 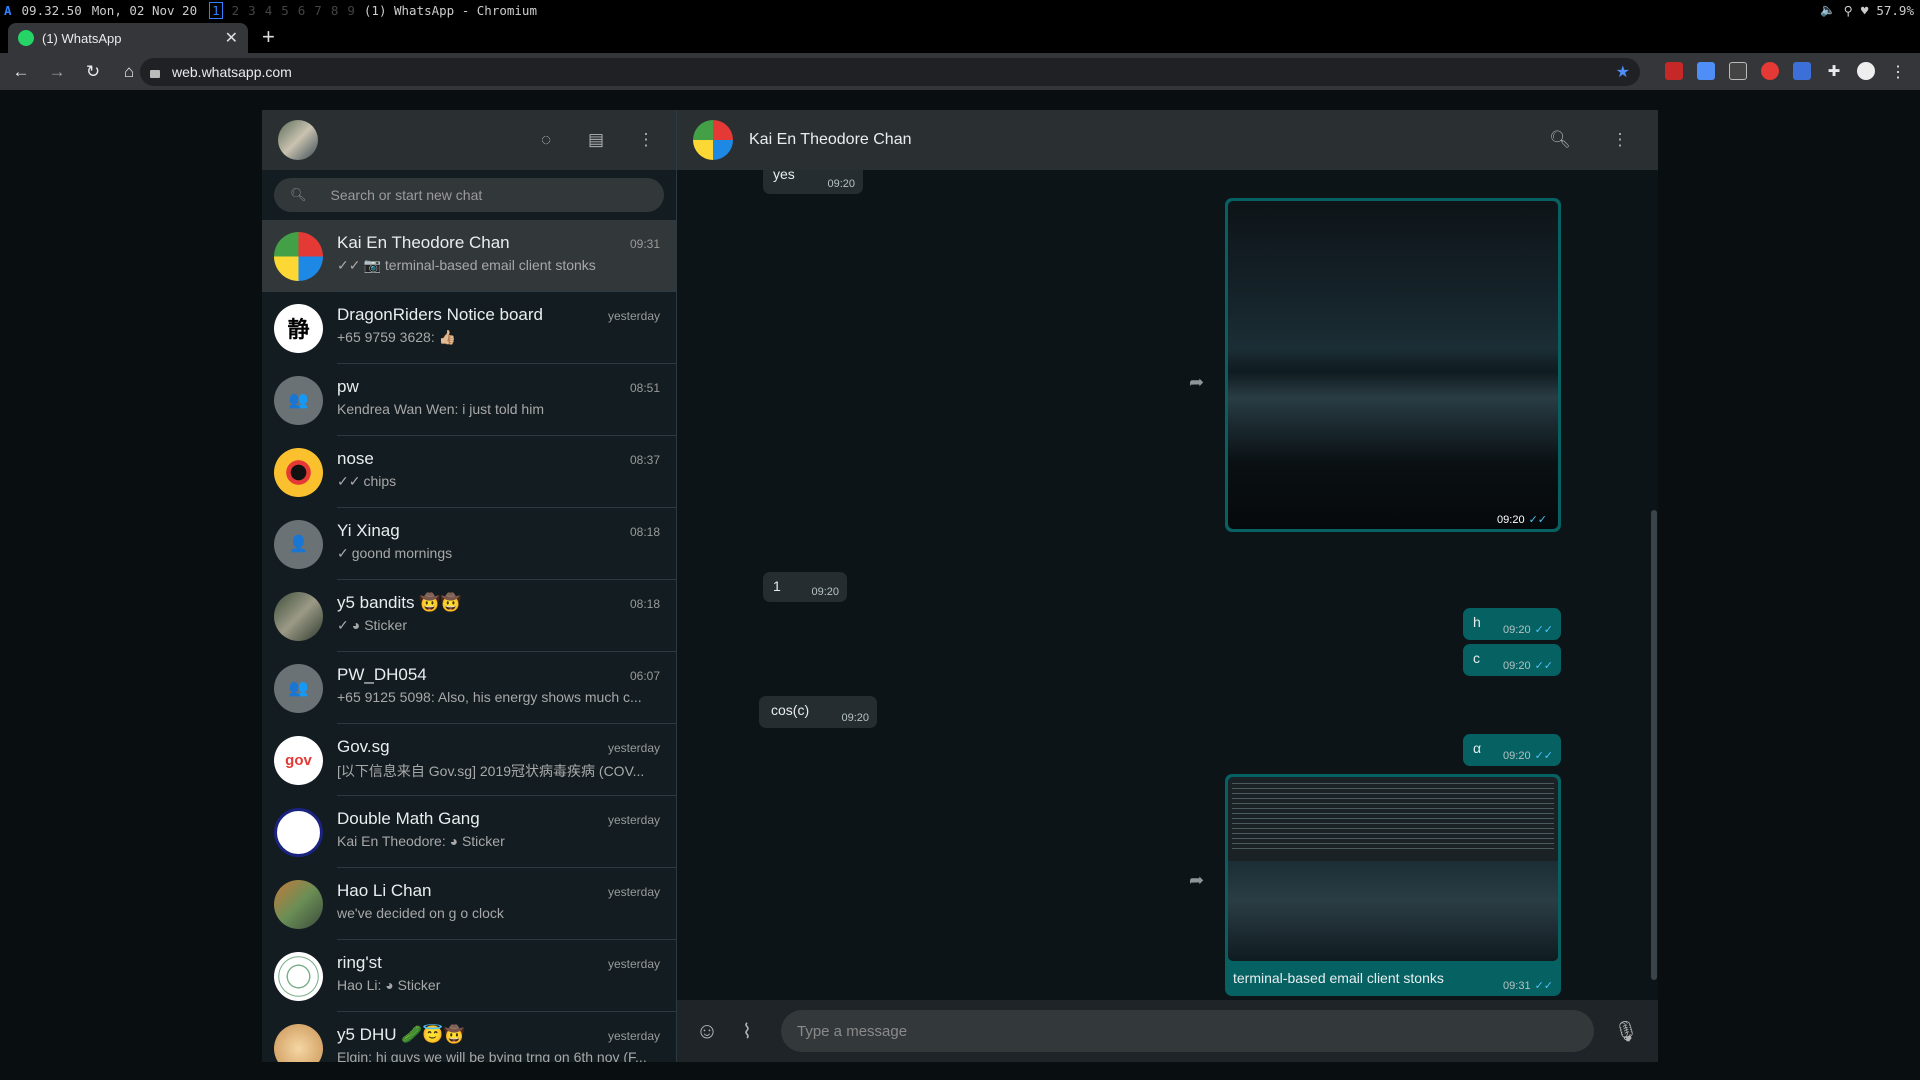 What do you see at coordinates (285, 10) in the screenshot?
I see `workspace-5: 5` at bounding box center [285, 10].